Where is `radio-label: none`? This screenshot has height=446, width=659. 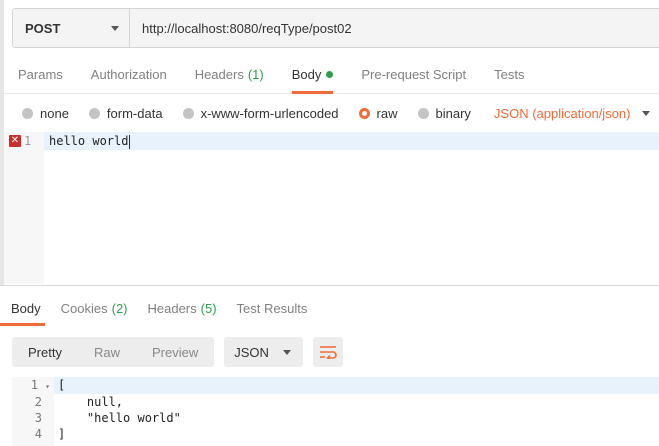 radio-label: none is located at coordinates (54, 113).